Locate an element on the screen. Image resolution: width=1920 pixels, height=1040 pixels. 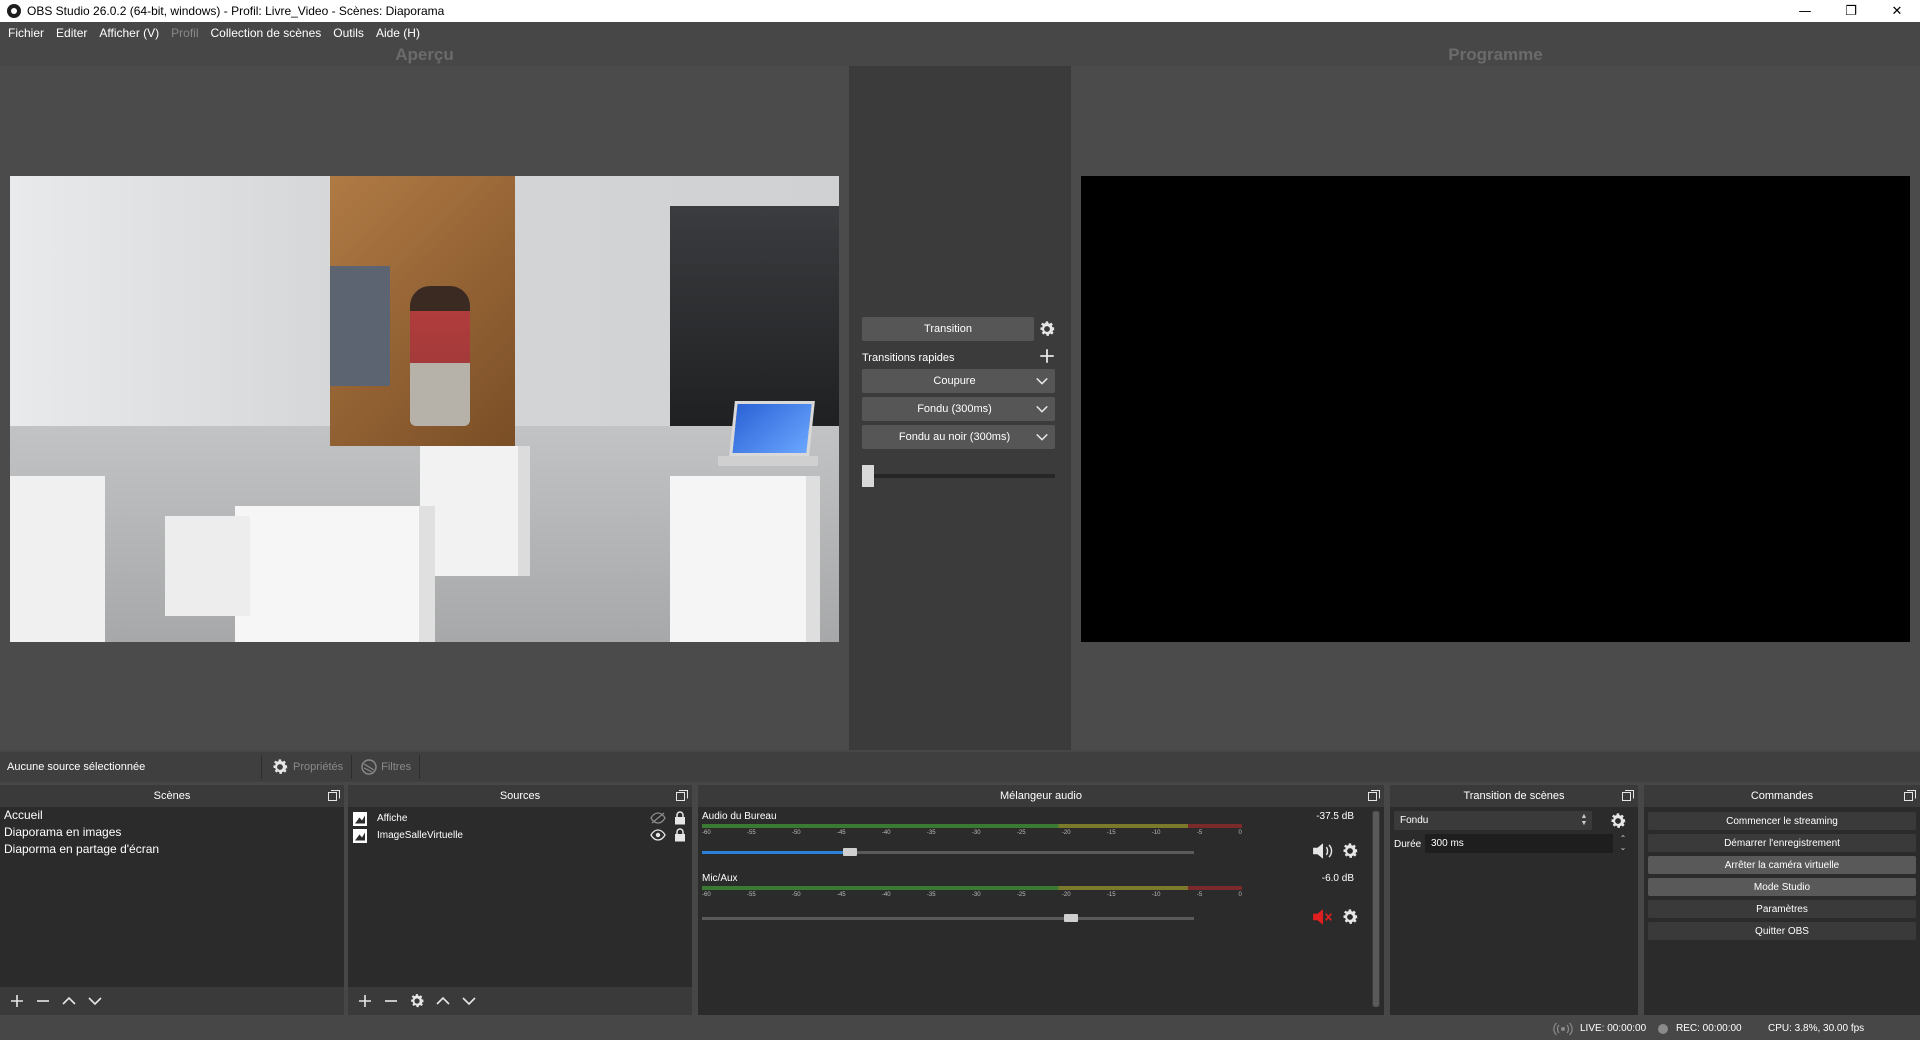
remove-scene-minus-icon is located at coordinates (43, 1001).